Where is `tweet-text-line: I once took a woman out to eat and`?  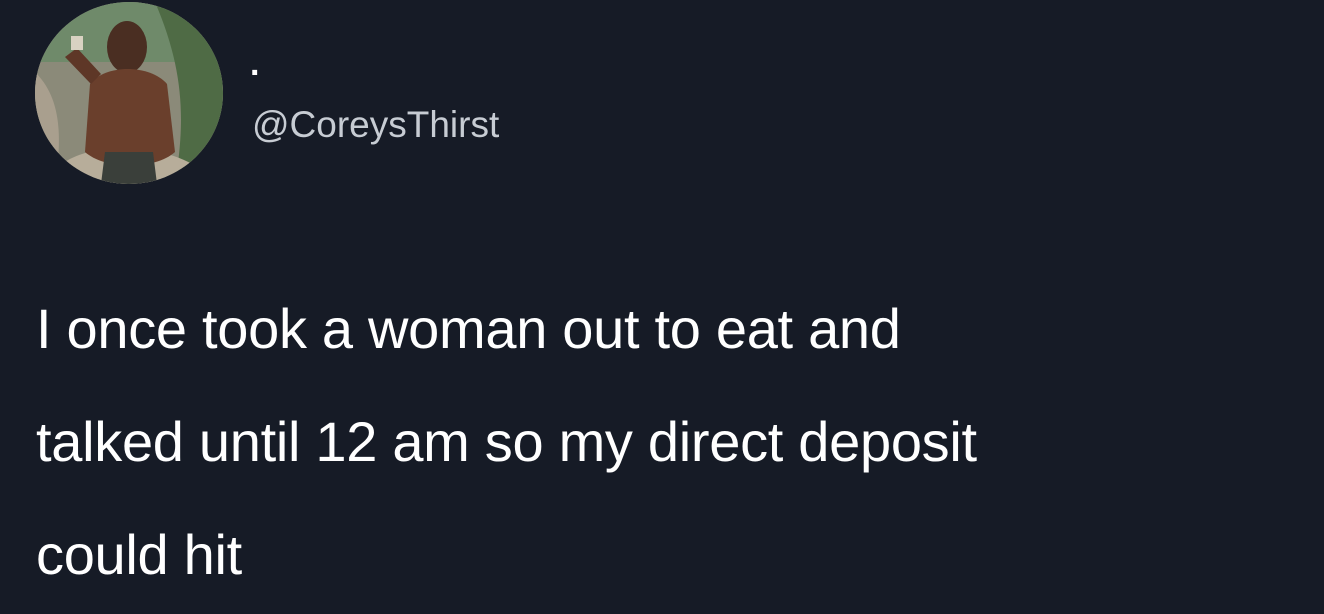
tweet-text-line: I once took a woman out to eat and is located at coordinates (468, 328).